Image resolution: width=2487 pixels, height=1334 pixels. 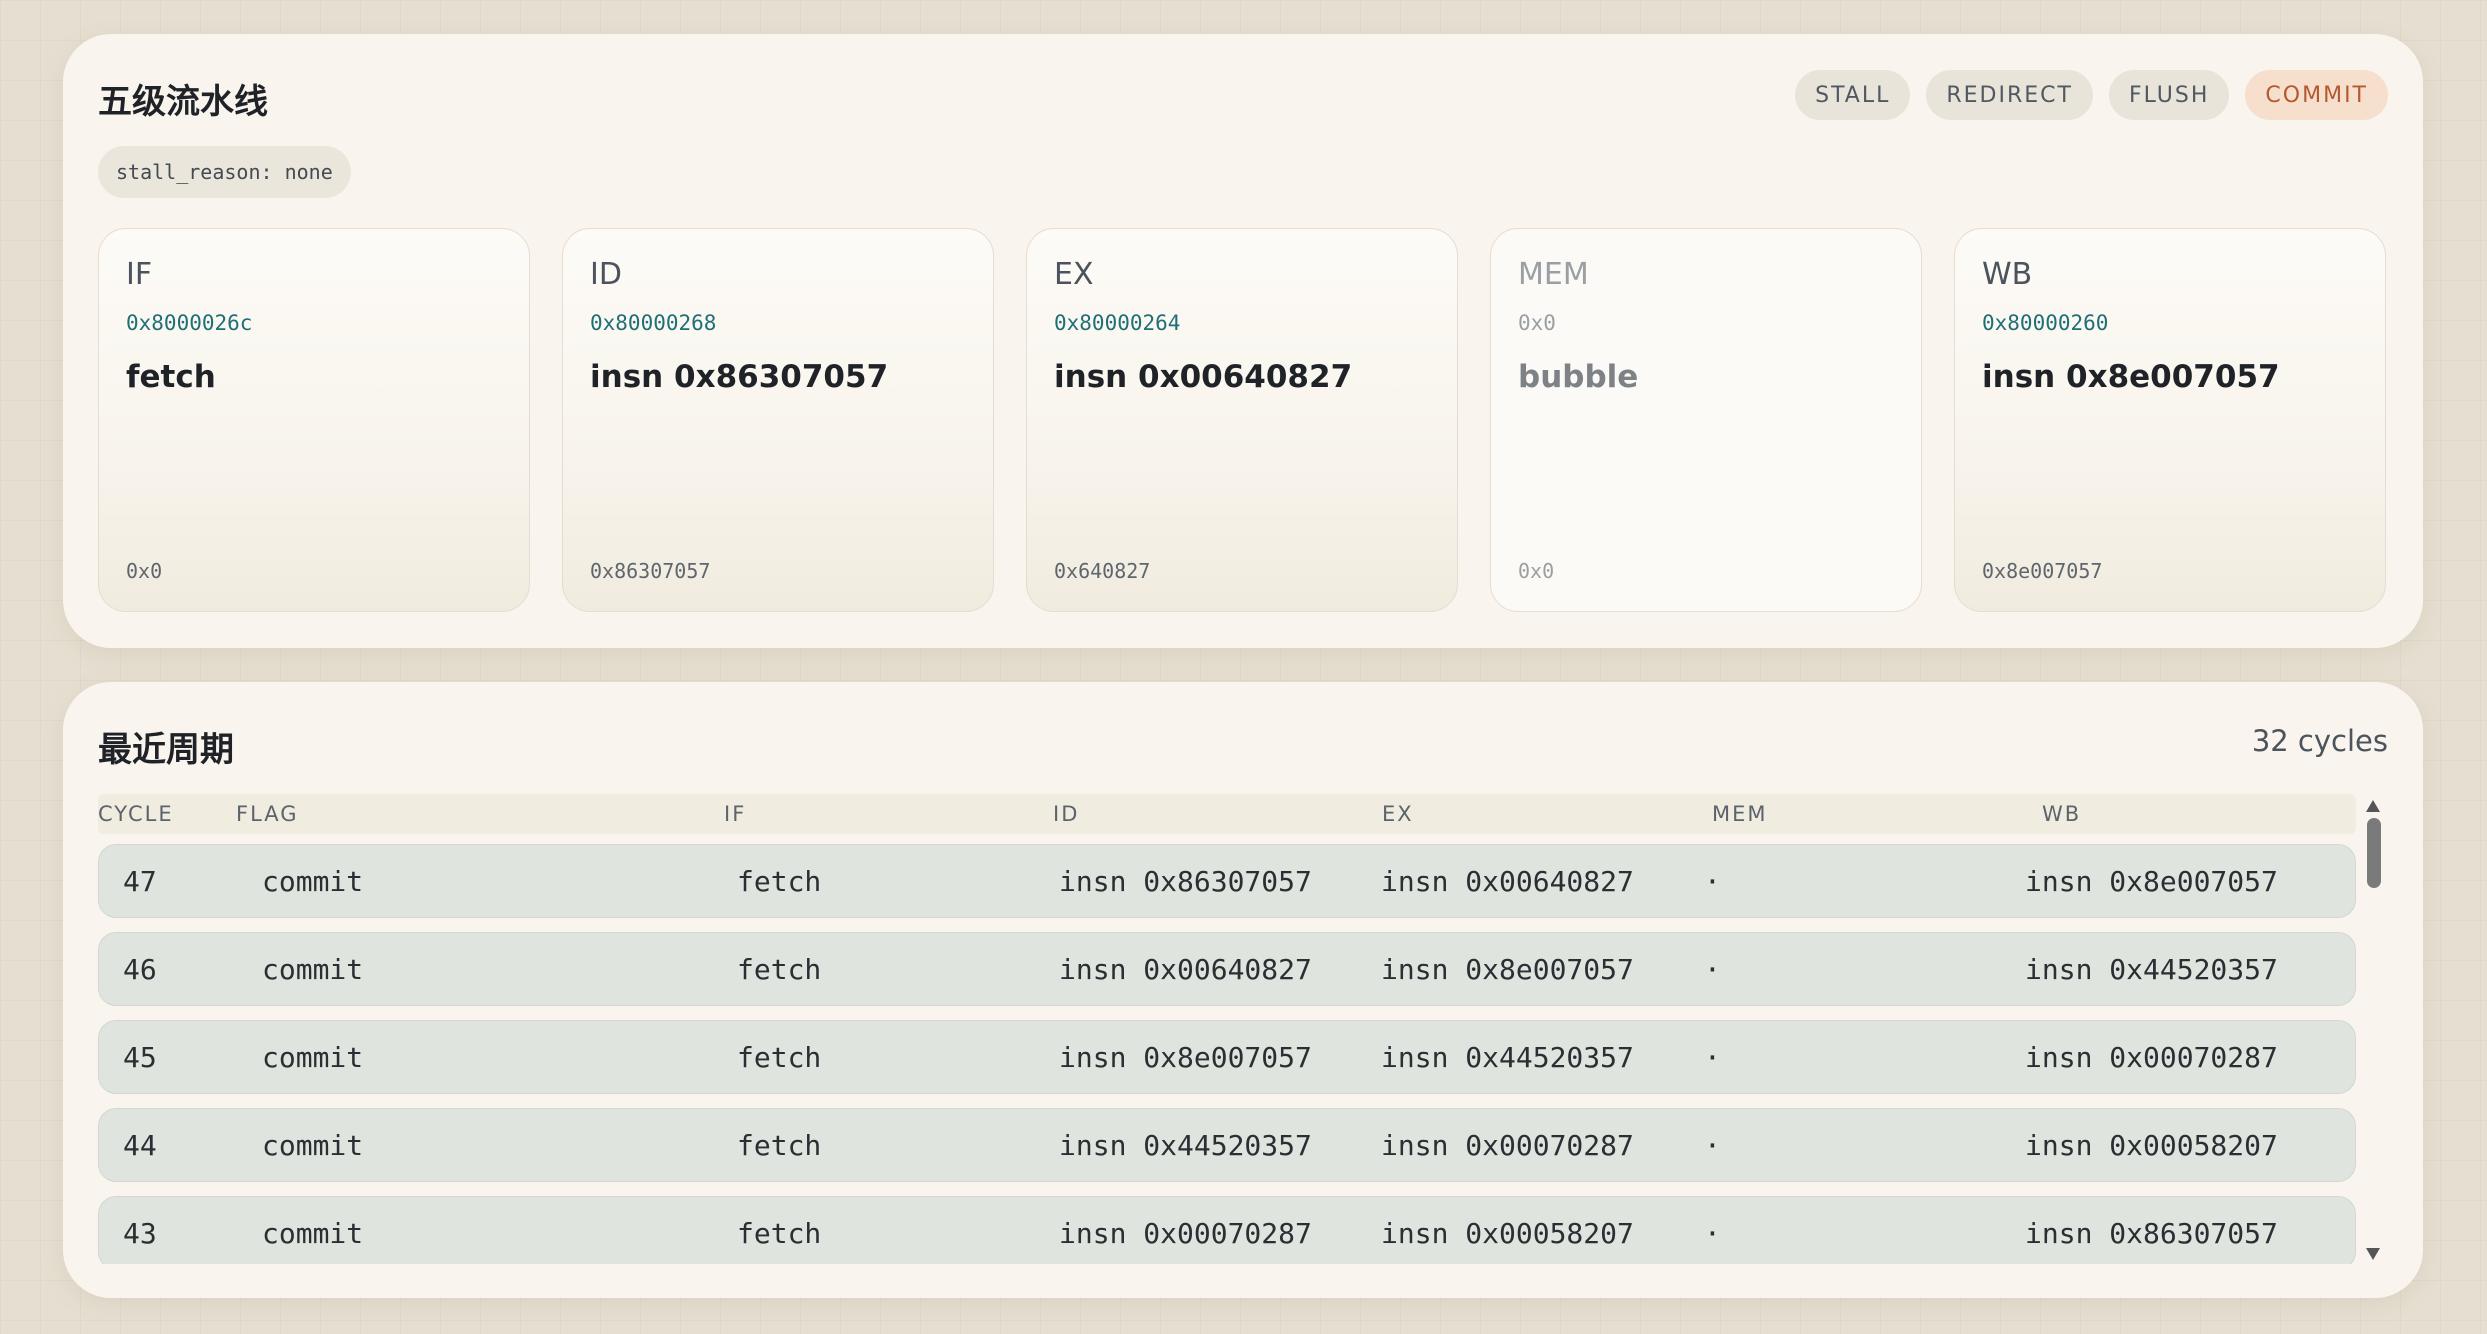 What do you see at coordinates (606, 274) in the screenshot?
I see `stage-name: ID` at bounding box center [606, 274].